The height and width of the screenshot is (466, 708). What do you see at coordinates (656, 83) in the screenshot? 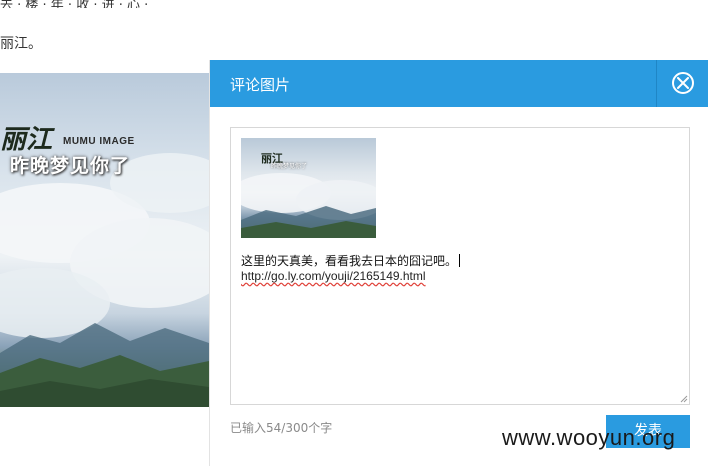
I see `header-divider` at bounding box center [656, 83].